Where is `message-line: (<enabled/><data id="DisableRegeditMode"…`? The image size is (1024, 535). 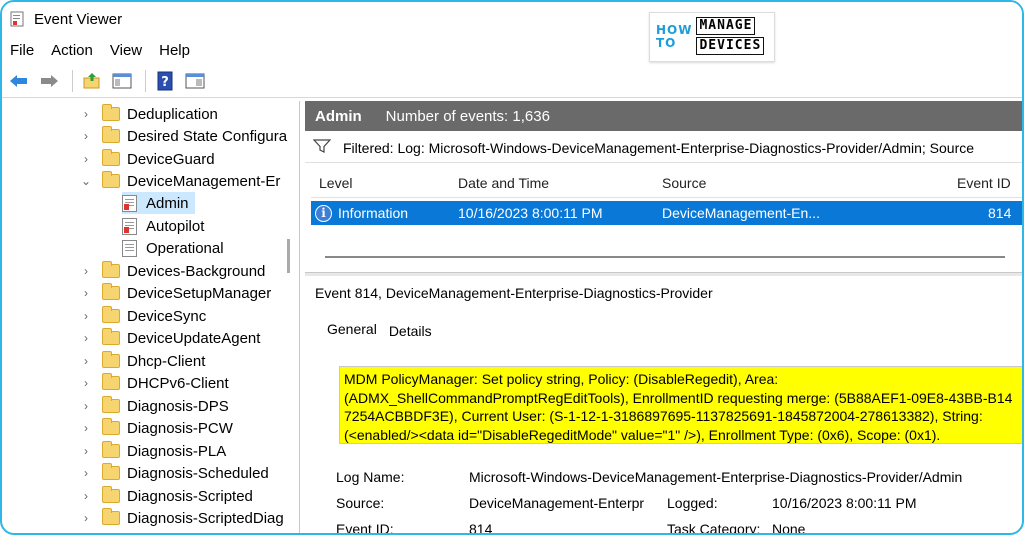
message-line: (<enabled/><data id="DisableRegeditMode"… is located at coordinates (642, 434).